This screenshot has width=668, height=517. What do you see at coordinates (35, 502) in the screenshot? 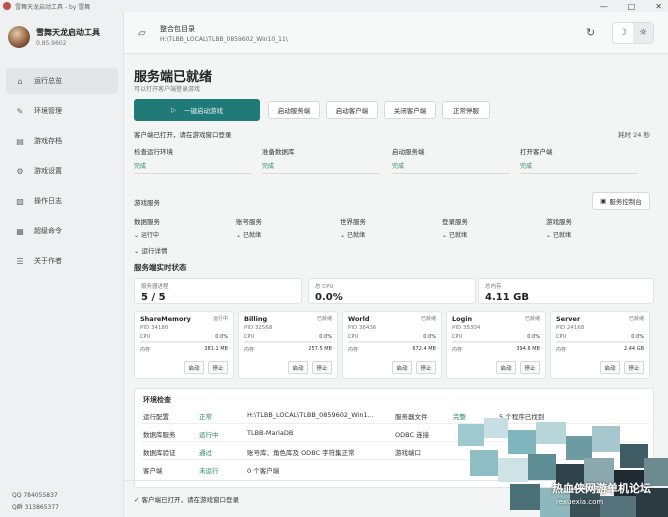
I see `contact-info: QQ 784055837 Q群 313865377` at bounding box center [35, 502].